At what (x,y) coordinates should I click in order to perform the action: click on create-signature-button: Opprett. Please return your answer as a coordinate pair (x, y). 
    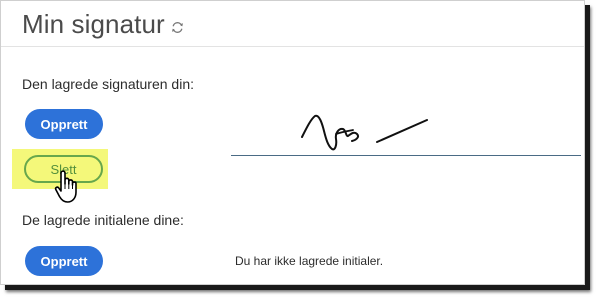
    Looking at the image, I should click on (64, 124).